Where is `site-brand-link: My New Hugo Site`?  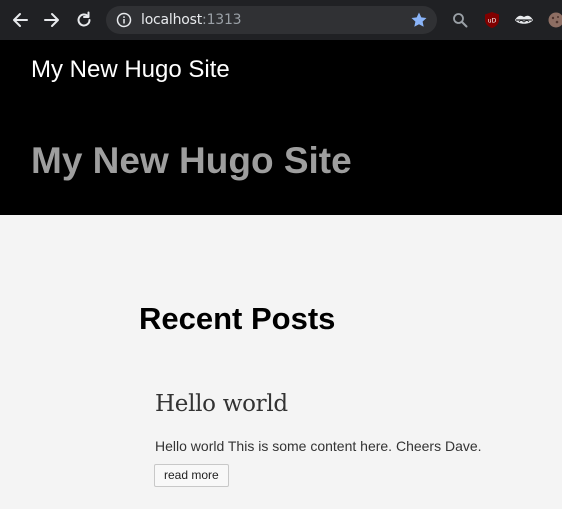
site-brand-link: My New Hugo Site is located at coordinates (130, 70).